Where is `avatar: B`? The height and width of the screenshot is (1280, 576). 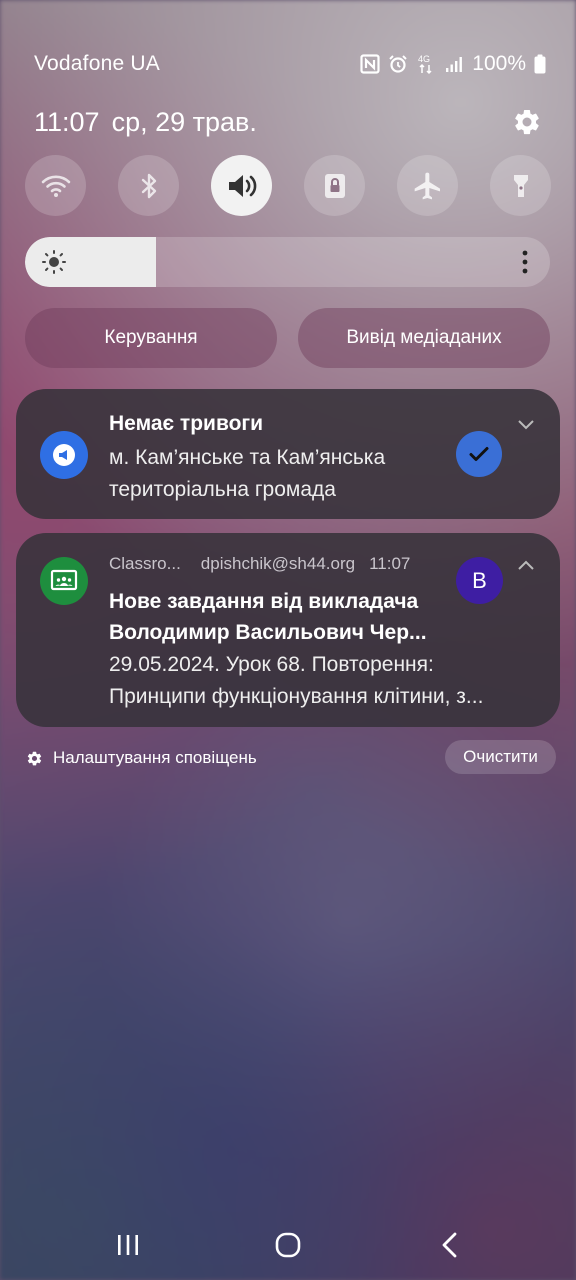
avatar: B is located at coordinates (479, 580).